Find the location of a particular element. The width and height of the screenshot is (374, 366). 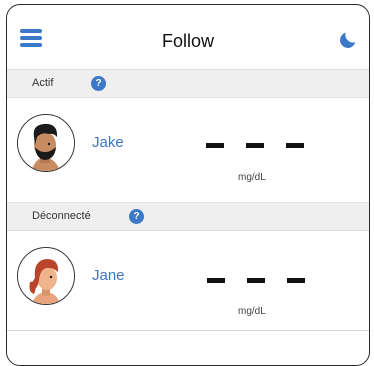

avatar-jake is located at coordinates (46, 143).